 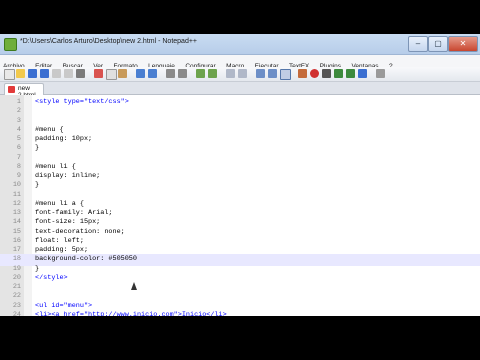 What do you see at coordinates (230, 73) in the screenshot?
I see `sync-v-icon` at bounding box center [230, 73].